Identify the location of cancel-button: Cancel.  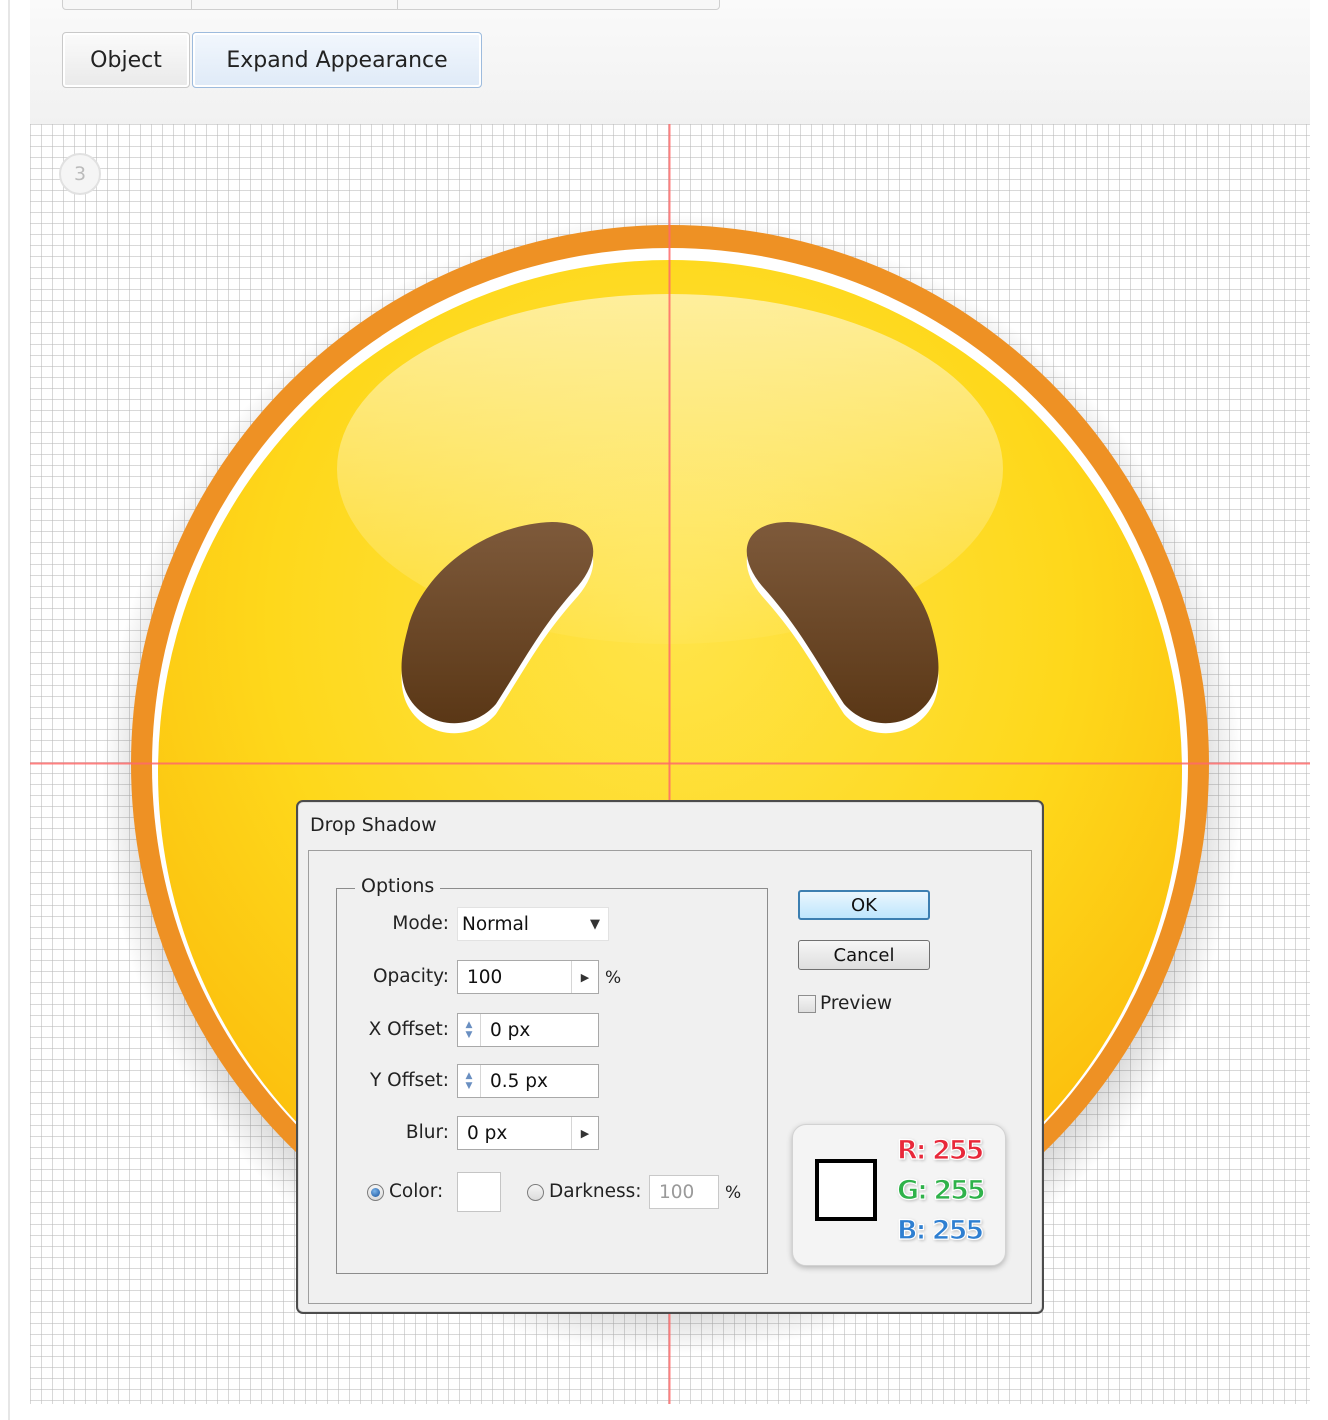
(864, 955).